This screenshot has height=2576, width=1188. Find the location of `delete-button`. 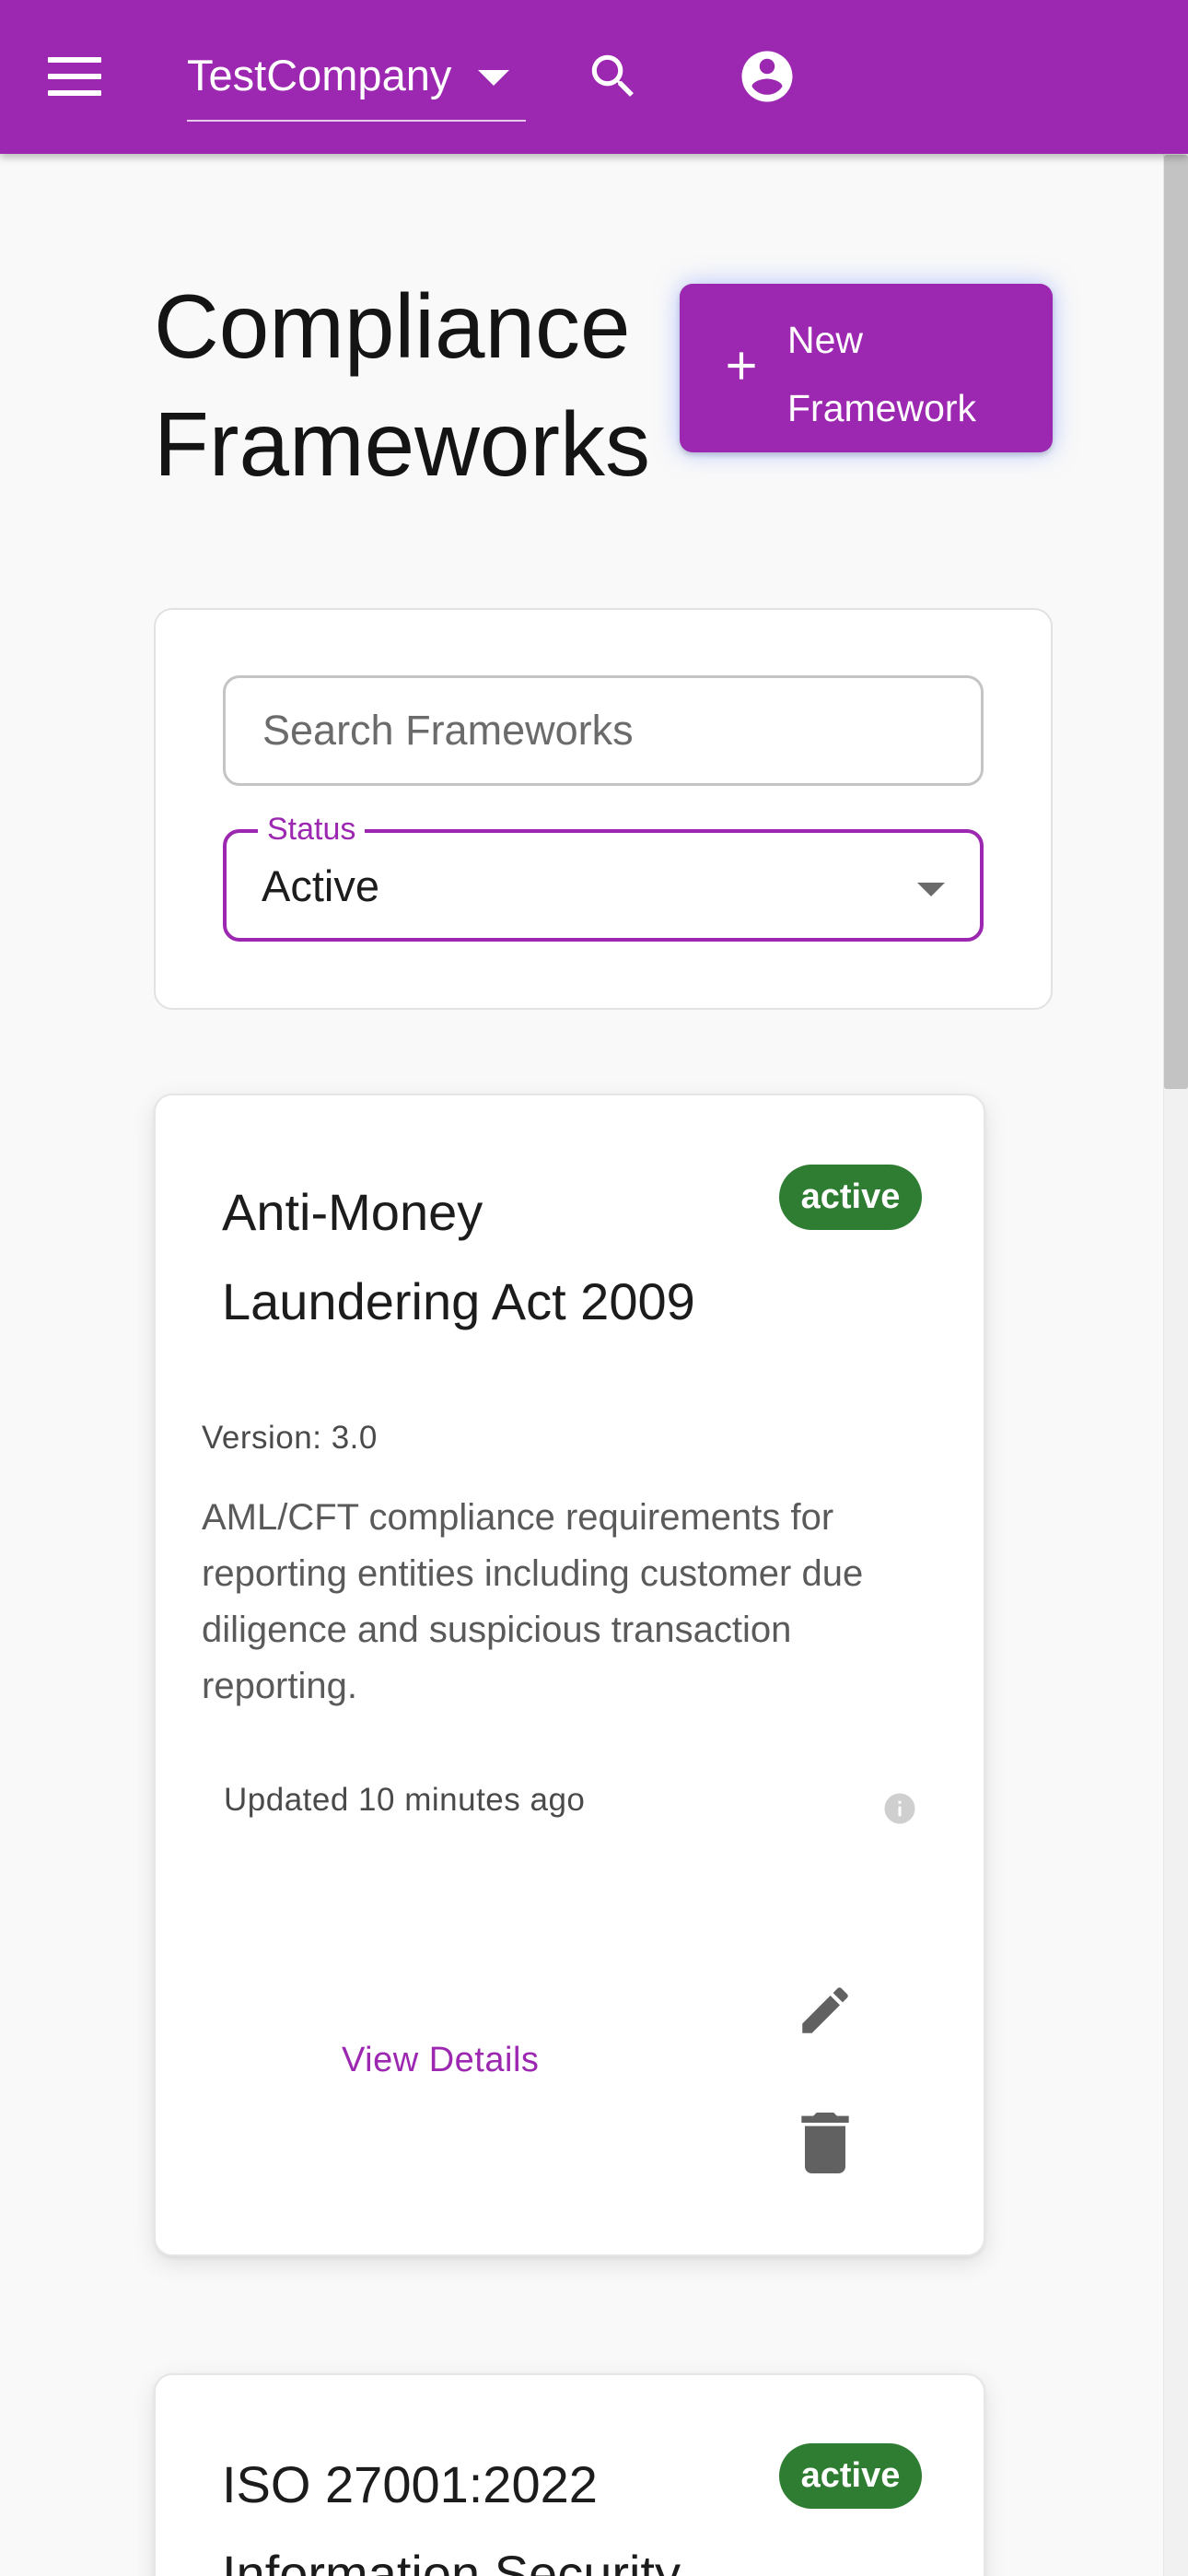

delete-button is located at coordinates (825, 2143).